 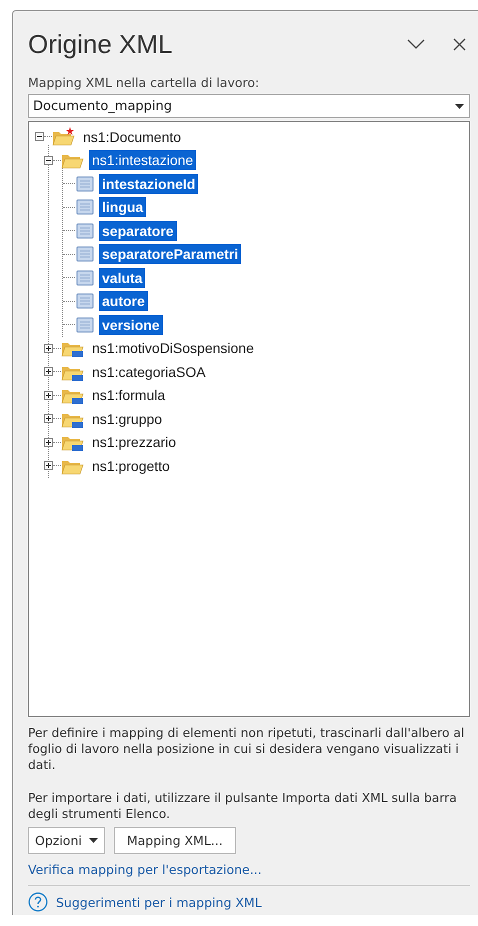 I want to click on hint-text: Per importare i dati, utilizzare il pulsante Importa dati XML sulla barra degli strumenti Elenco., so click(x=243, y=806).